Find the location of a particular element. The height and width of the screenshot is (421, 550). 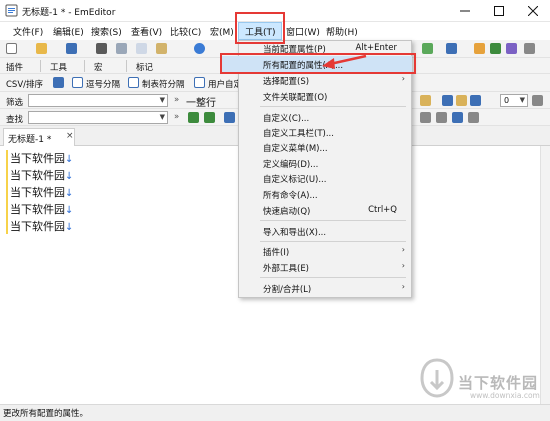

tab-separated-button: 制表符分隔 is located at coordinates (163, 84).